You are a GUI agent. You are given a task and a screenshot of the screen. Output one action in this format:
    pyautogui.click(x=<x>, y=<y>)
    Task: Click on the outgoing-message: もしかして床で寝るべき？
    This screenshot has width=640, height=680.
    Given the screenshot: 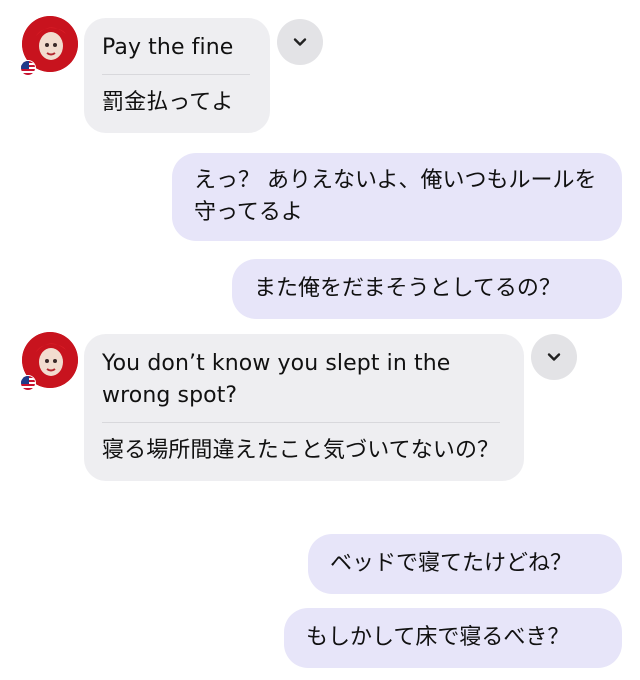 What is the action you would take?
    pyautogui.click(x=453, y=638)
    